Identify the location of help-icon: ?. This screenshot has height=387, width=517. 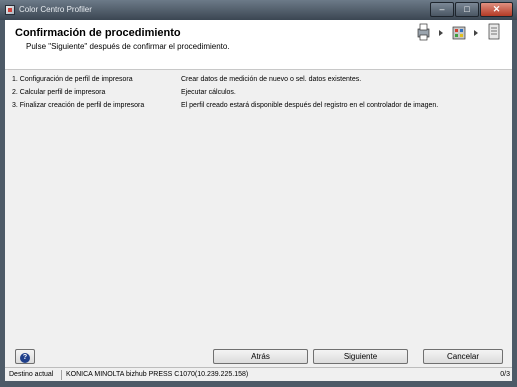
(25, 358).